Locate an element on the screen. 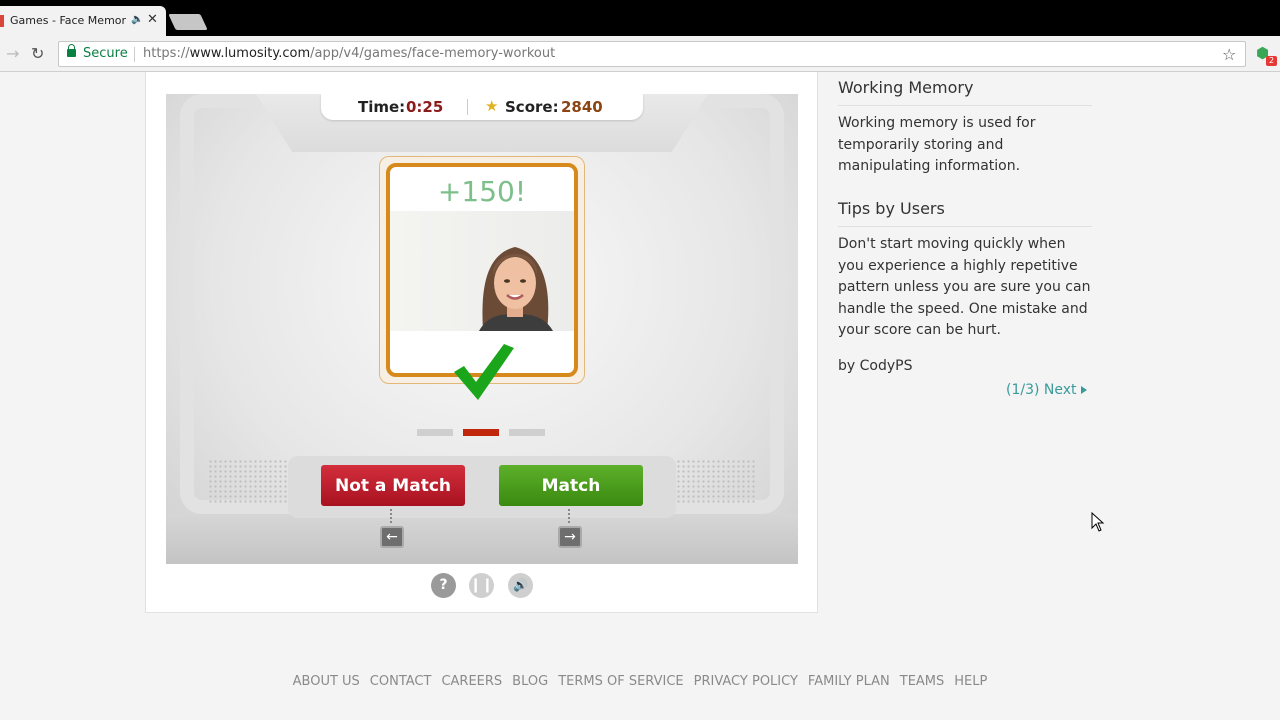 The image size is (1280, 720). speaker-grill-left is located at coordinates (253, 481).